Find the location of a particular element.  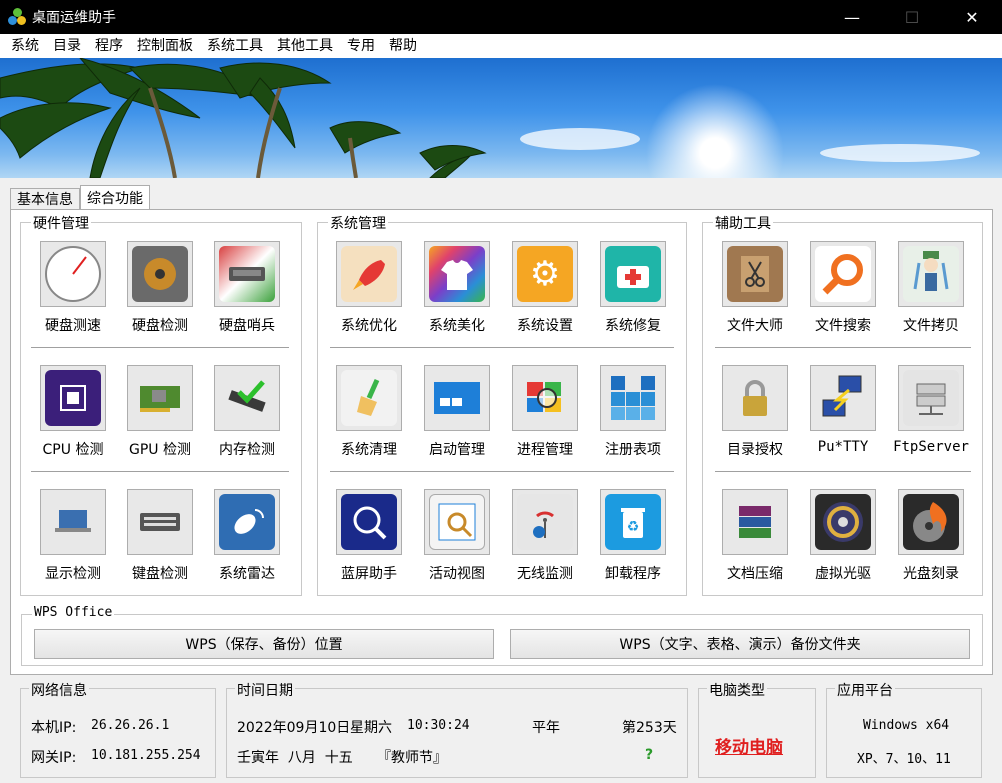

tab-comprehensive-functions: 综合功能 is located at coordinates (115, 198).